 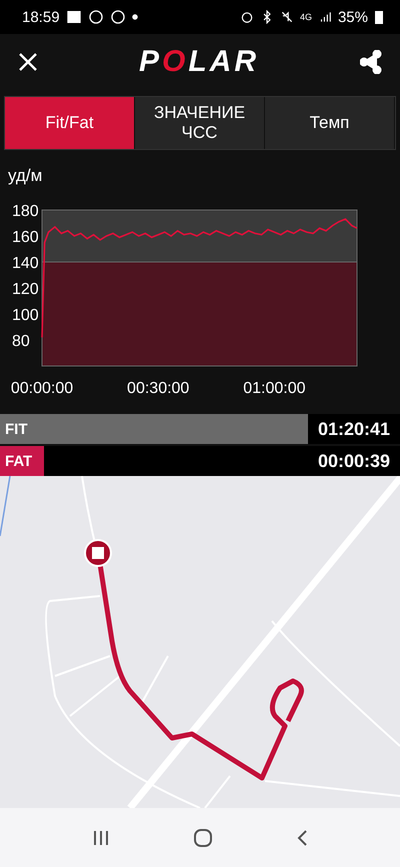 I want to click on y-tick-label: 100, so click(x=25, y=315).